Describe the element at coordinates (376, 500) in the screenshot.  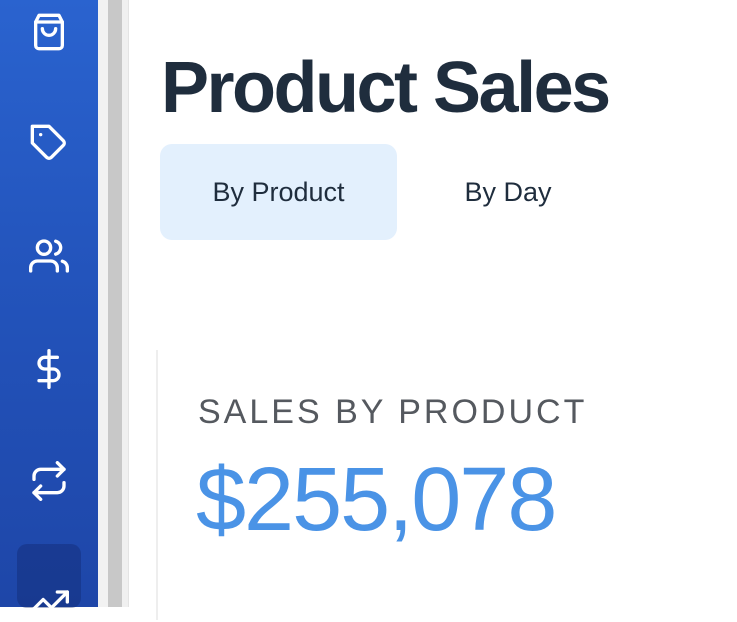
I see `card-total-value: $255,078` at that location.